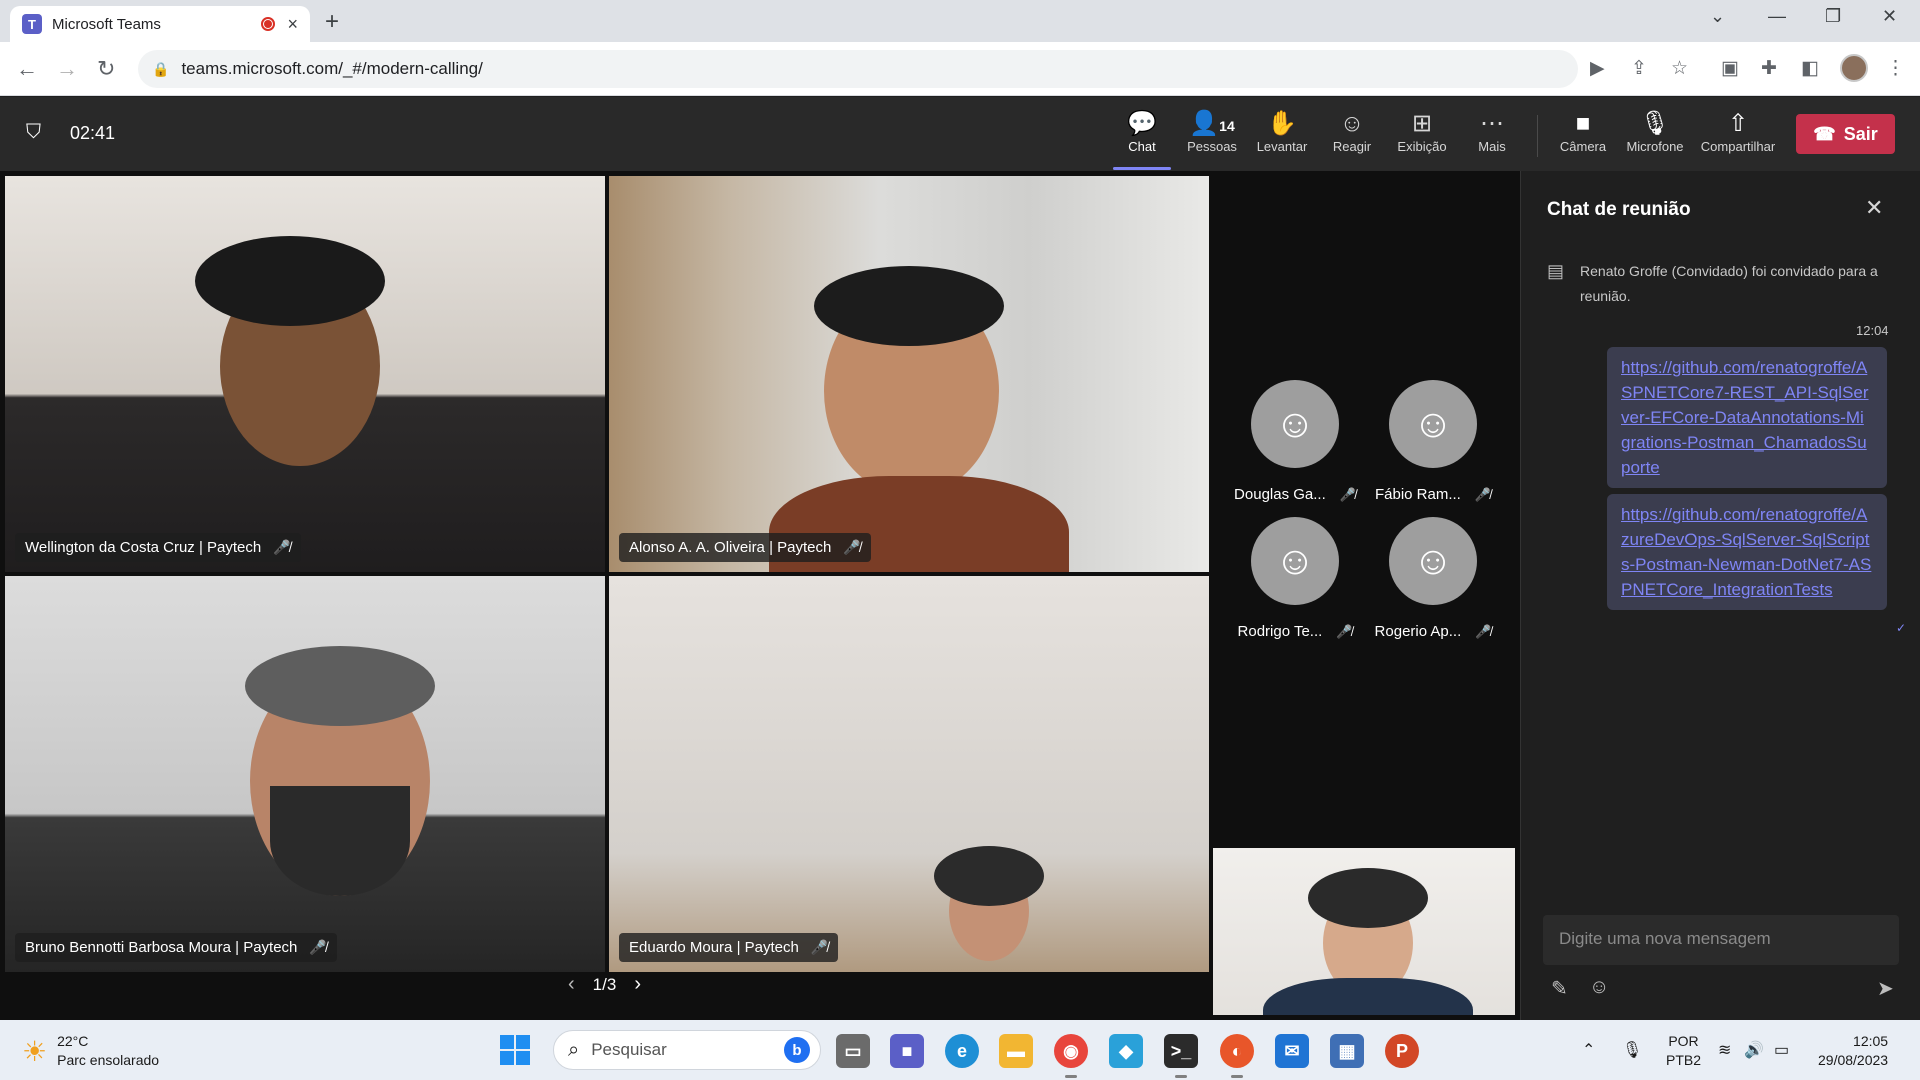 This screenshot has height=1080, width=1920. Describe the element at coordinates (989, 876) in the screenshot. I see `participant-headset` at that location.